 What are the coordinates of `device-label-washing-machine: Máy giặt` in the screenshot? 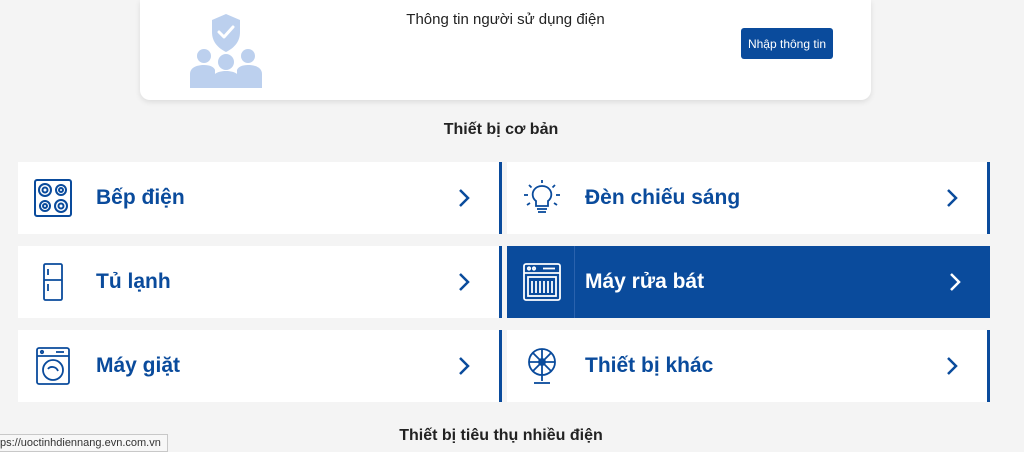 It's located at (138, 365).